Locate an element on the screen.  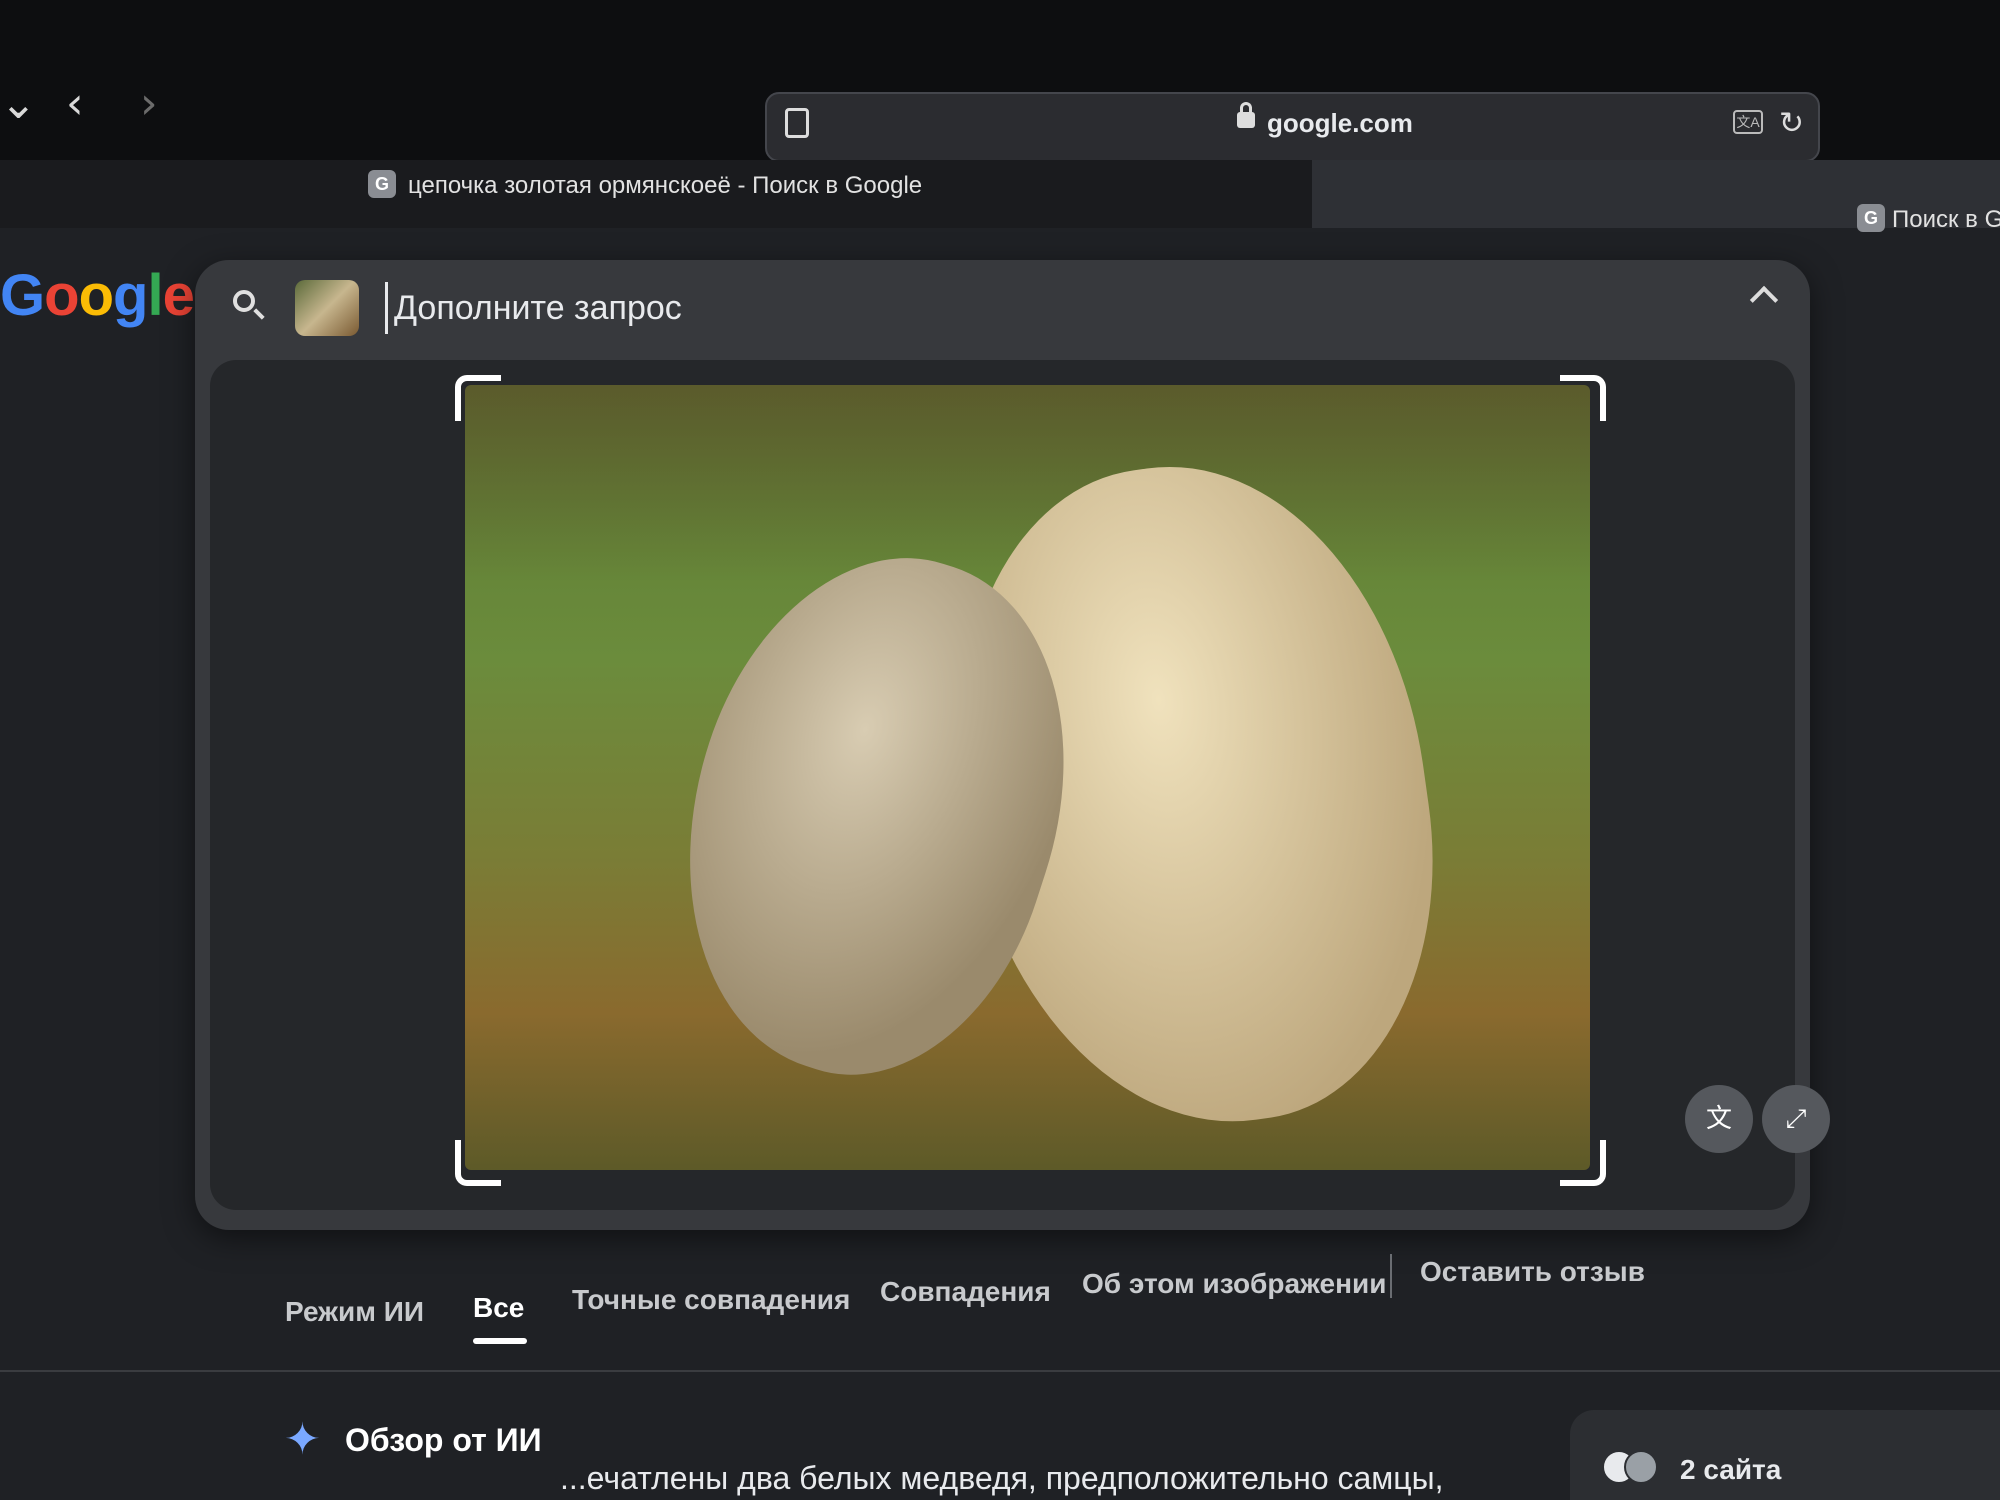
tab-menu-chevron-icon: ⌄ is located at coordinates (18, 103).